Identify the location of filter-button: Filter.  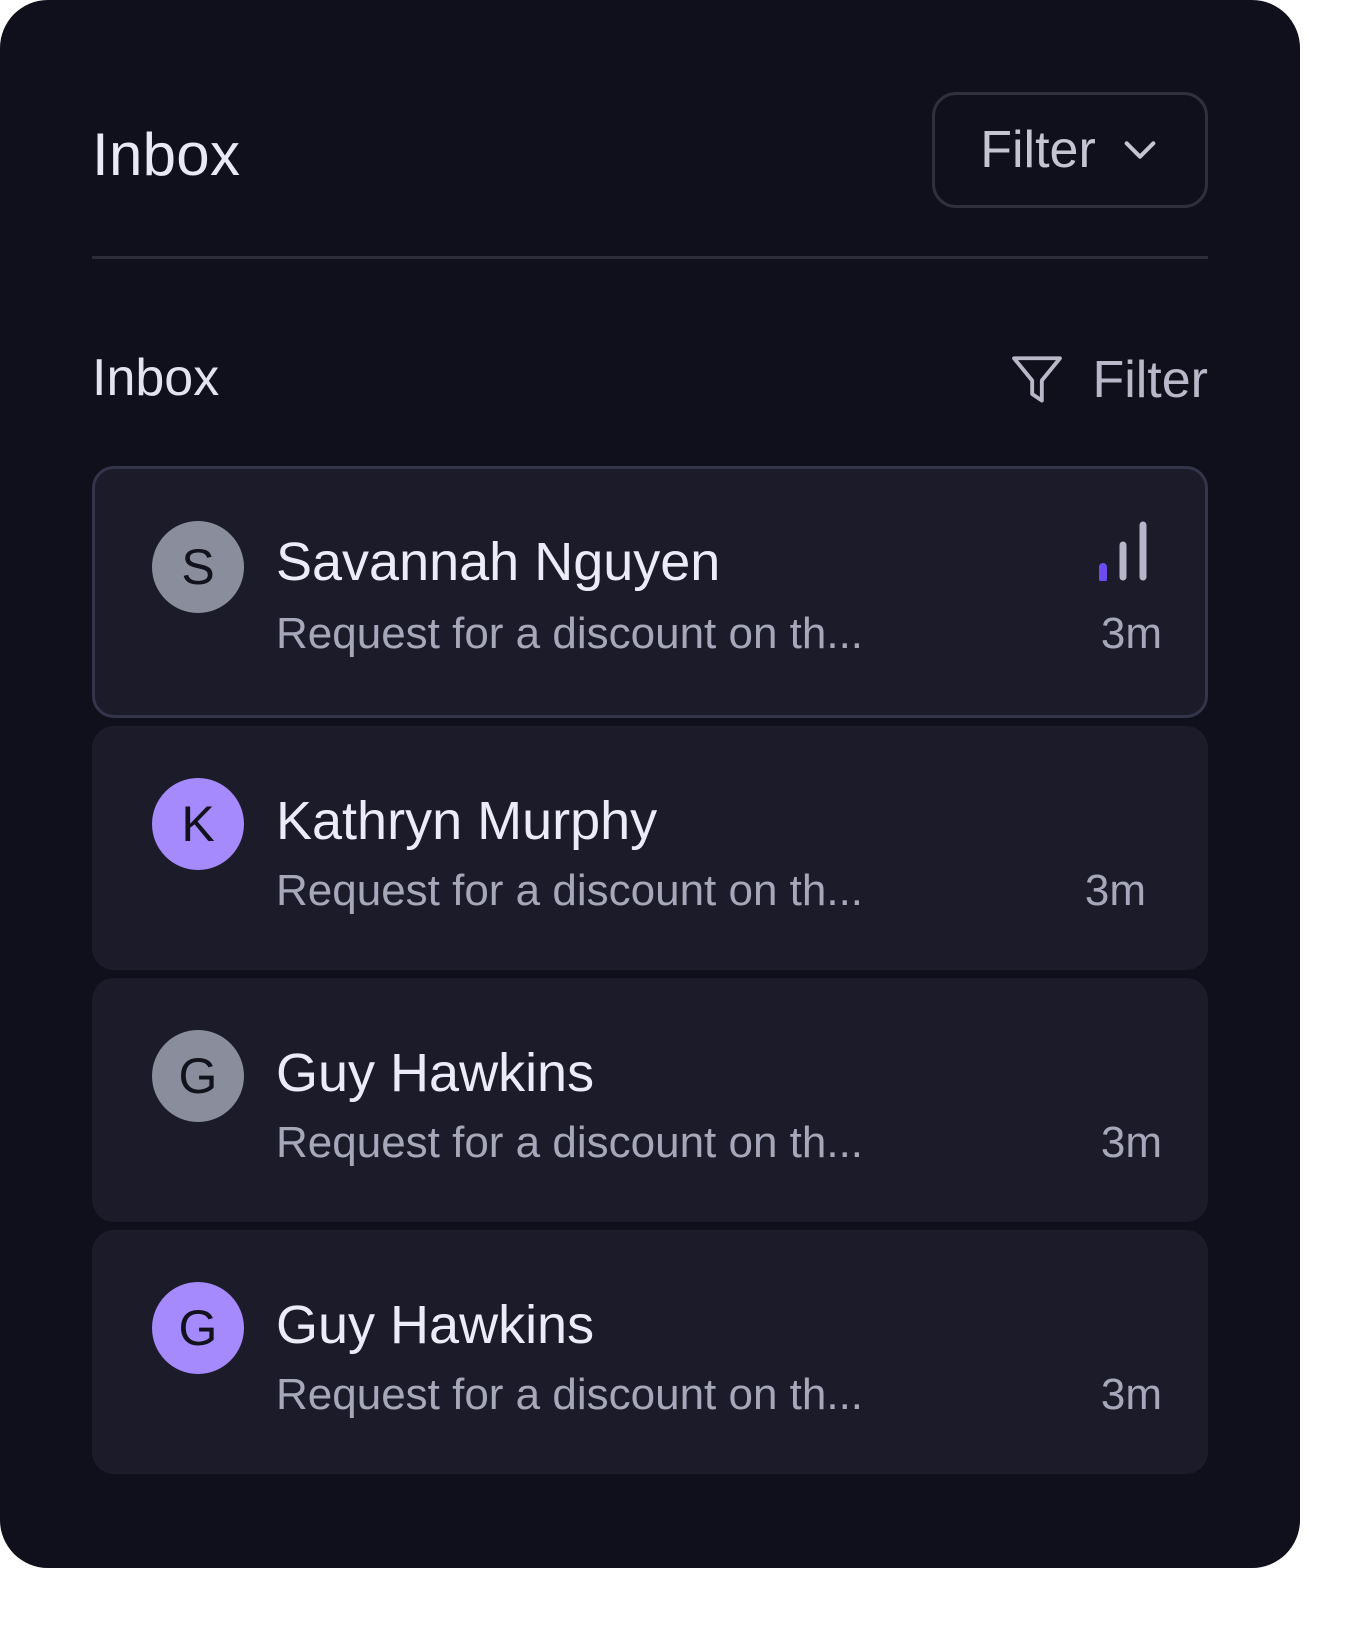
(1108, 380).